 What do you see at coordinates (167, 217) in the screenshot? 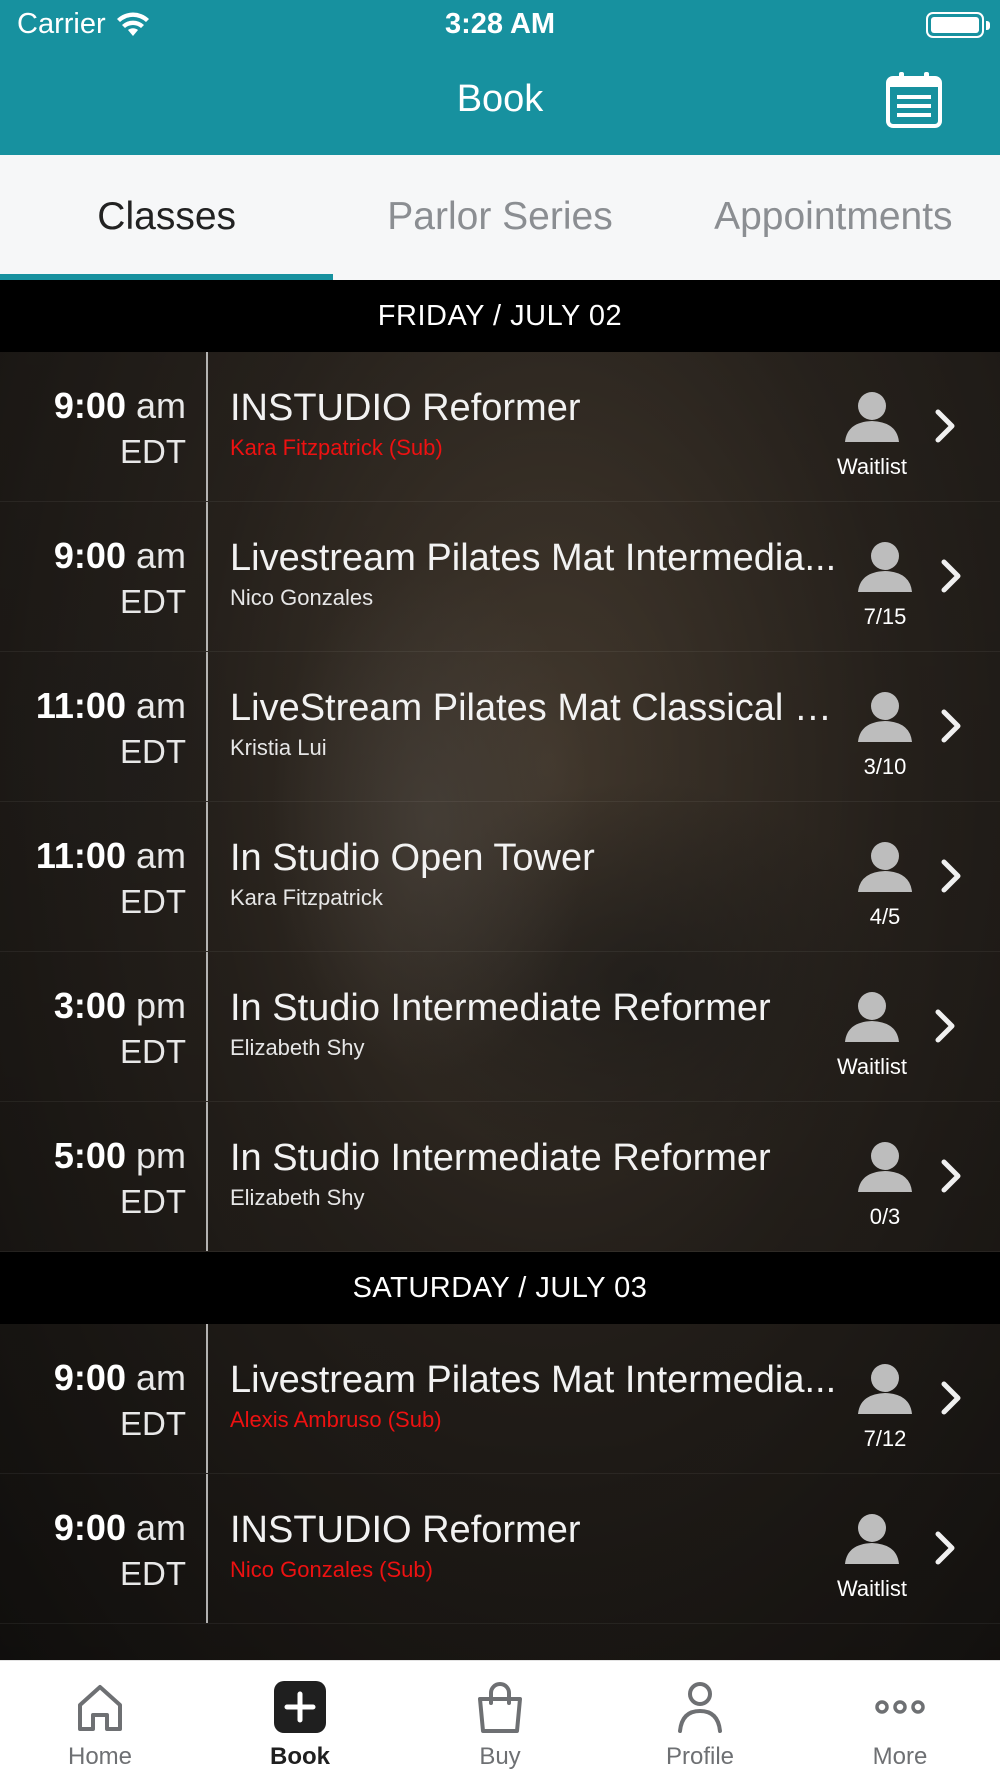
I see `tab-classes: Classes` at bounding box center [167, 217].